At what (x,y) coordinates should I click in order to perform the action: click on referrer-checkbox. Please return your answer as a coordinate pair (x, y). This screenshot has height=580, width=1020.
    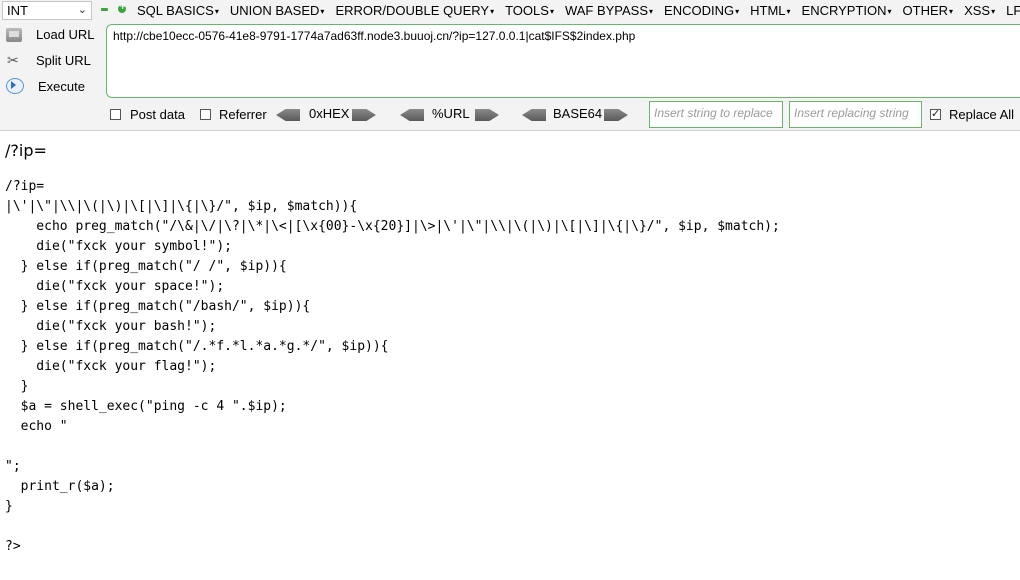
    Looking at the image, I should click on (205, 114).